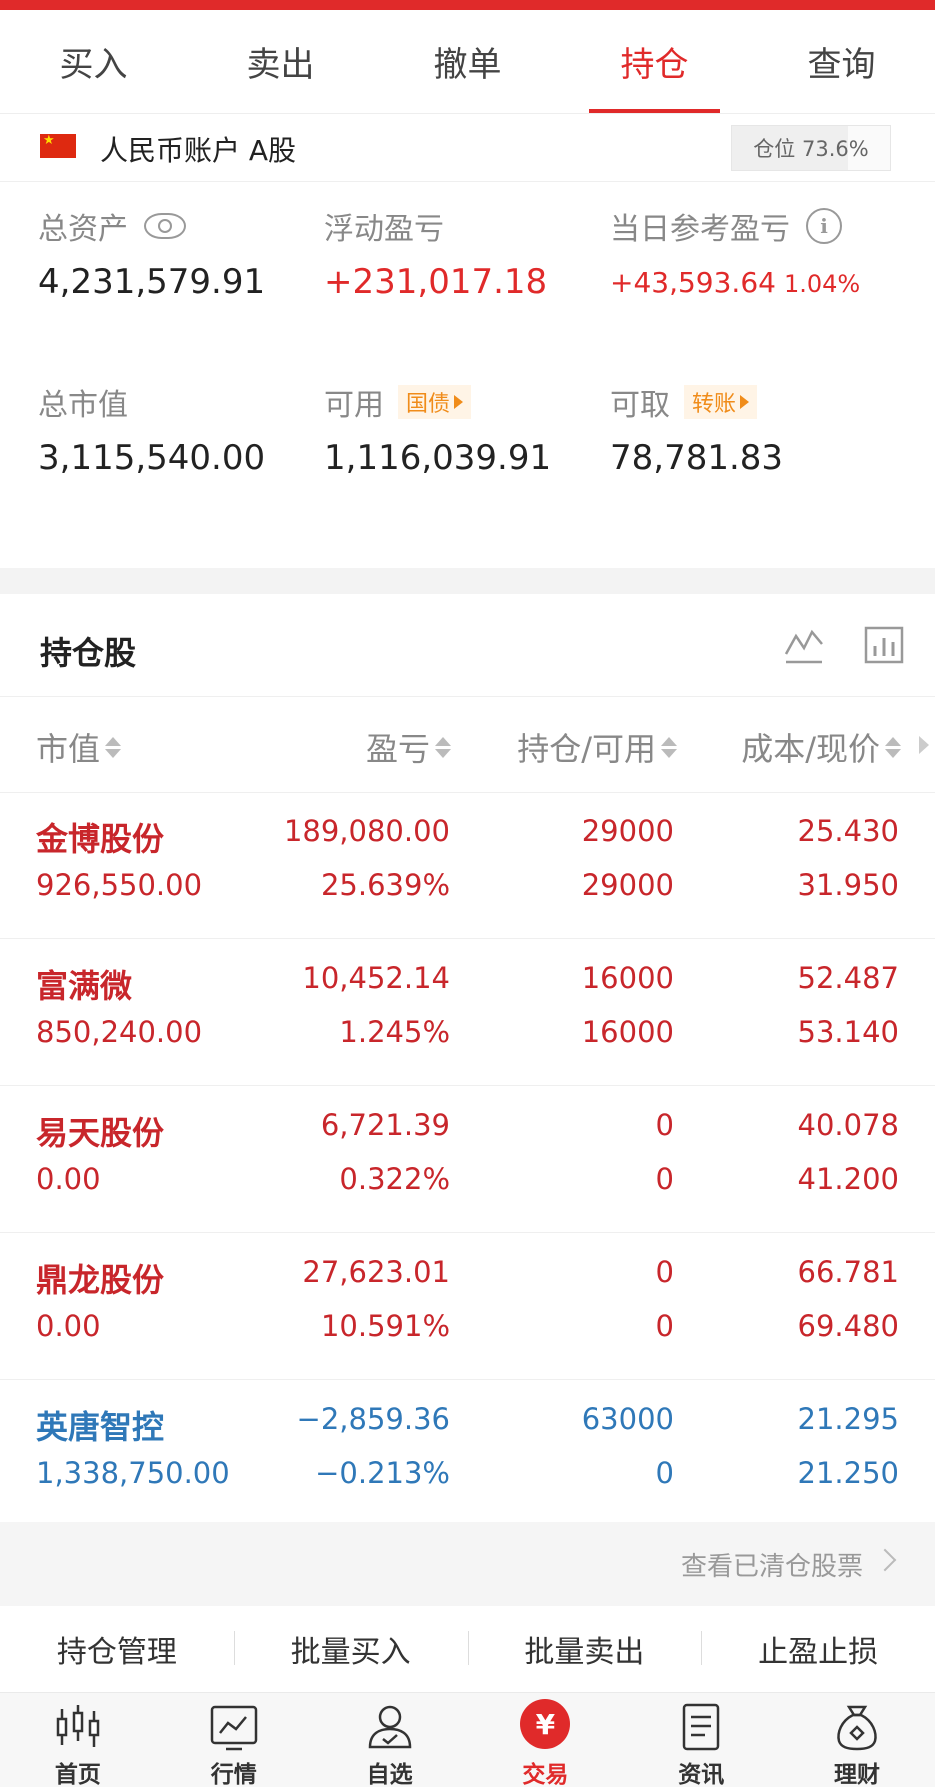  I want to click on position-ratio-label: 仓位 73.6%, so click(811, 149).